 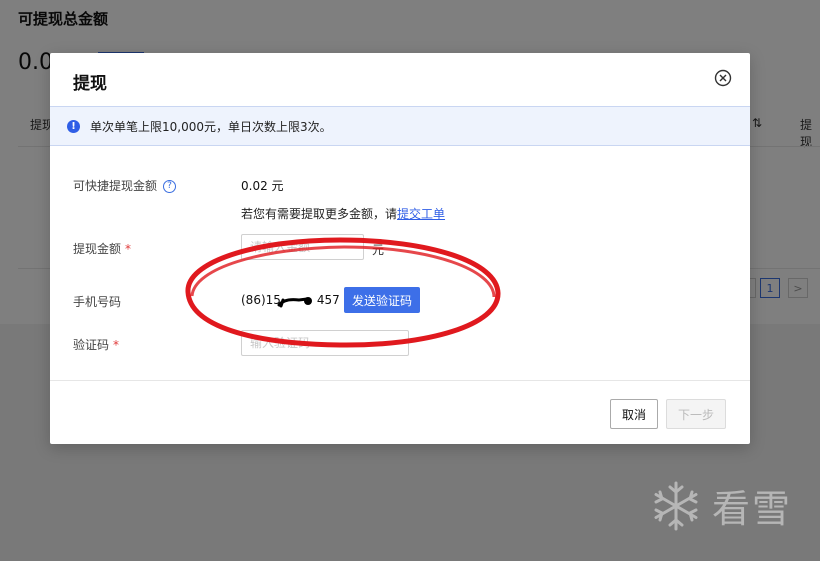 I want to click on quick-amount-label-text: 可快捷提现金额, so click(x=115, y=186).